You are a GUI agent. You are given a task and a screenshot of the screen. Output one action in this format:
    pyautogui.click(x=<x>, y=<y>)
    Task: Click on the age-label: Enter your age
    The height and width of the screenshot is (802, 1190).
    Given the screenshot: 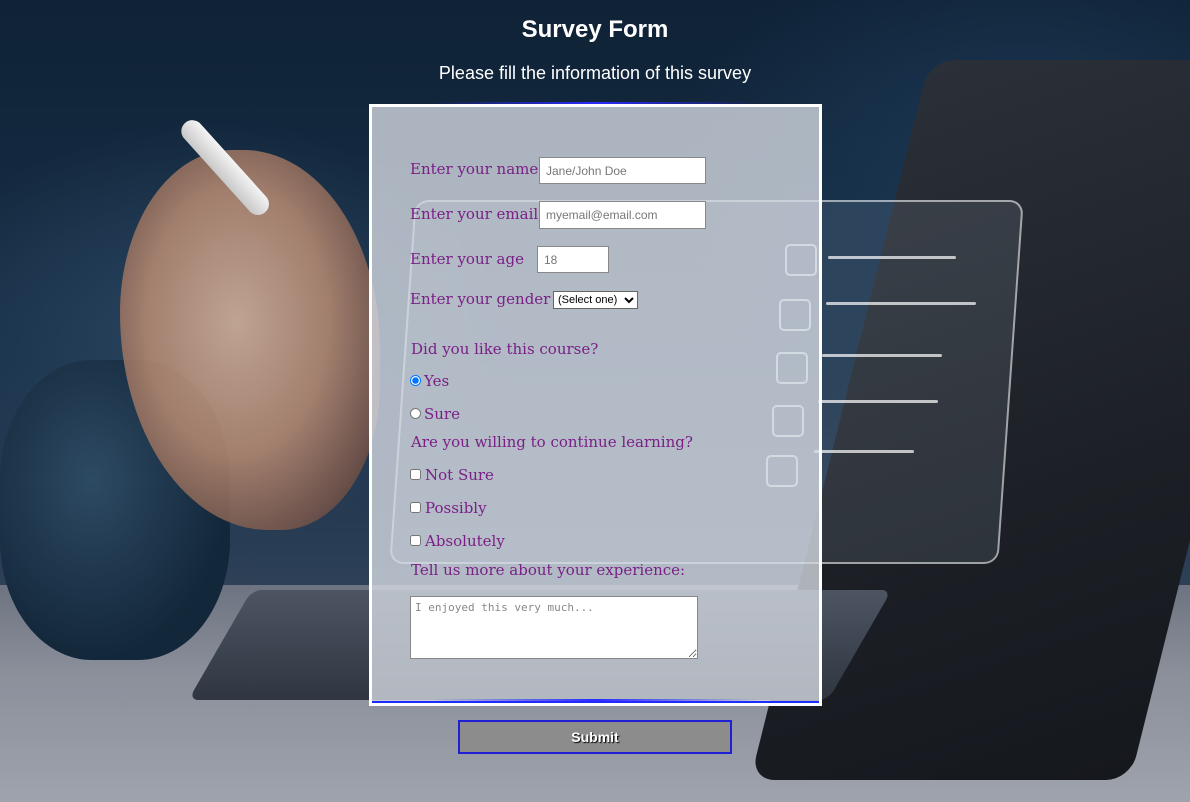 What is the action you would take?
    pyautogui.click(x=467, y=259)
    